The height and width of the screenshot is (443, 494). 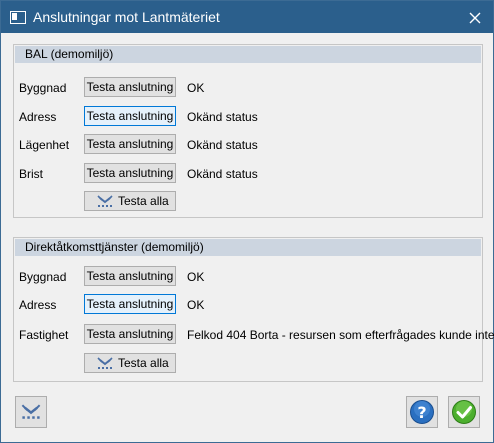 What do you see at coordinates (130, 116) in the screenshot?
I see `bal-adress-test-button: Testa anslutning` at bounding box center [130, 116].